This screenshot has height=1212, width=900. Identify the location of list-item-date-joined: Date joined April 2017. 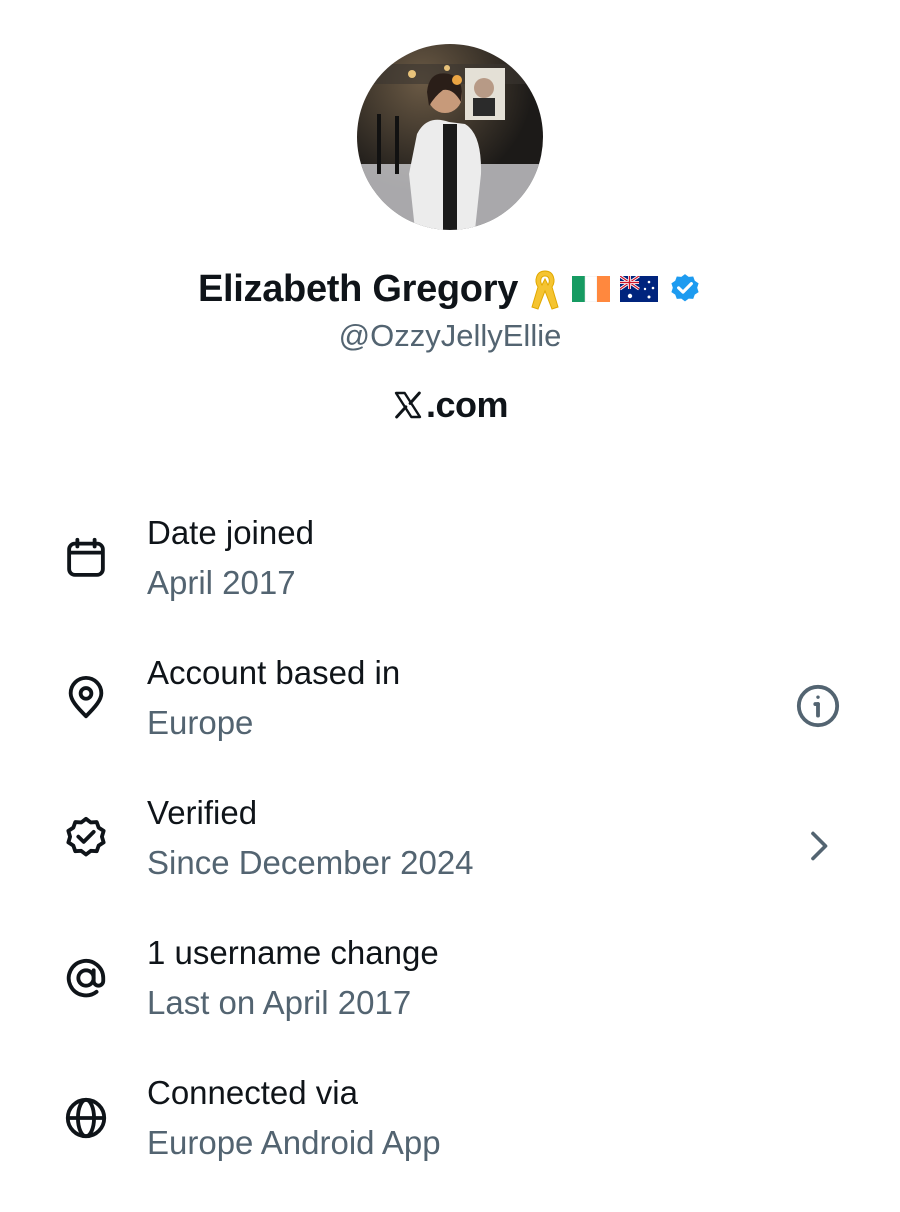
(450, 582).